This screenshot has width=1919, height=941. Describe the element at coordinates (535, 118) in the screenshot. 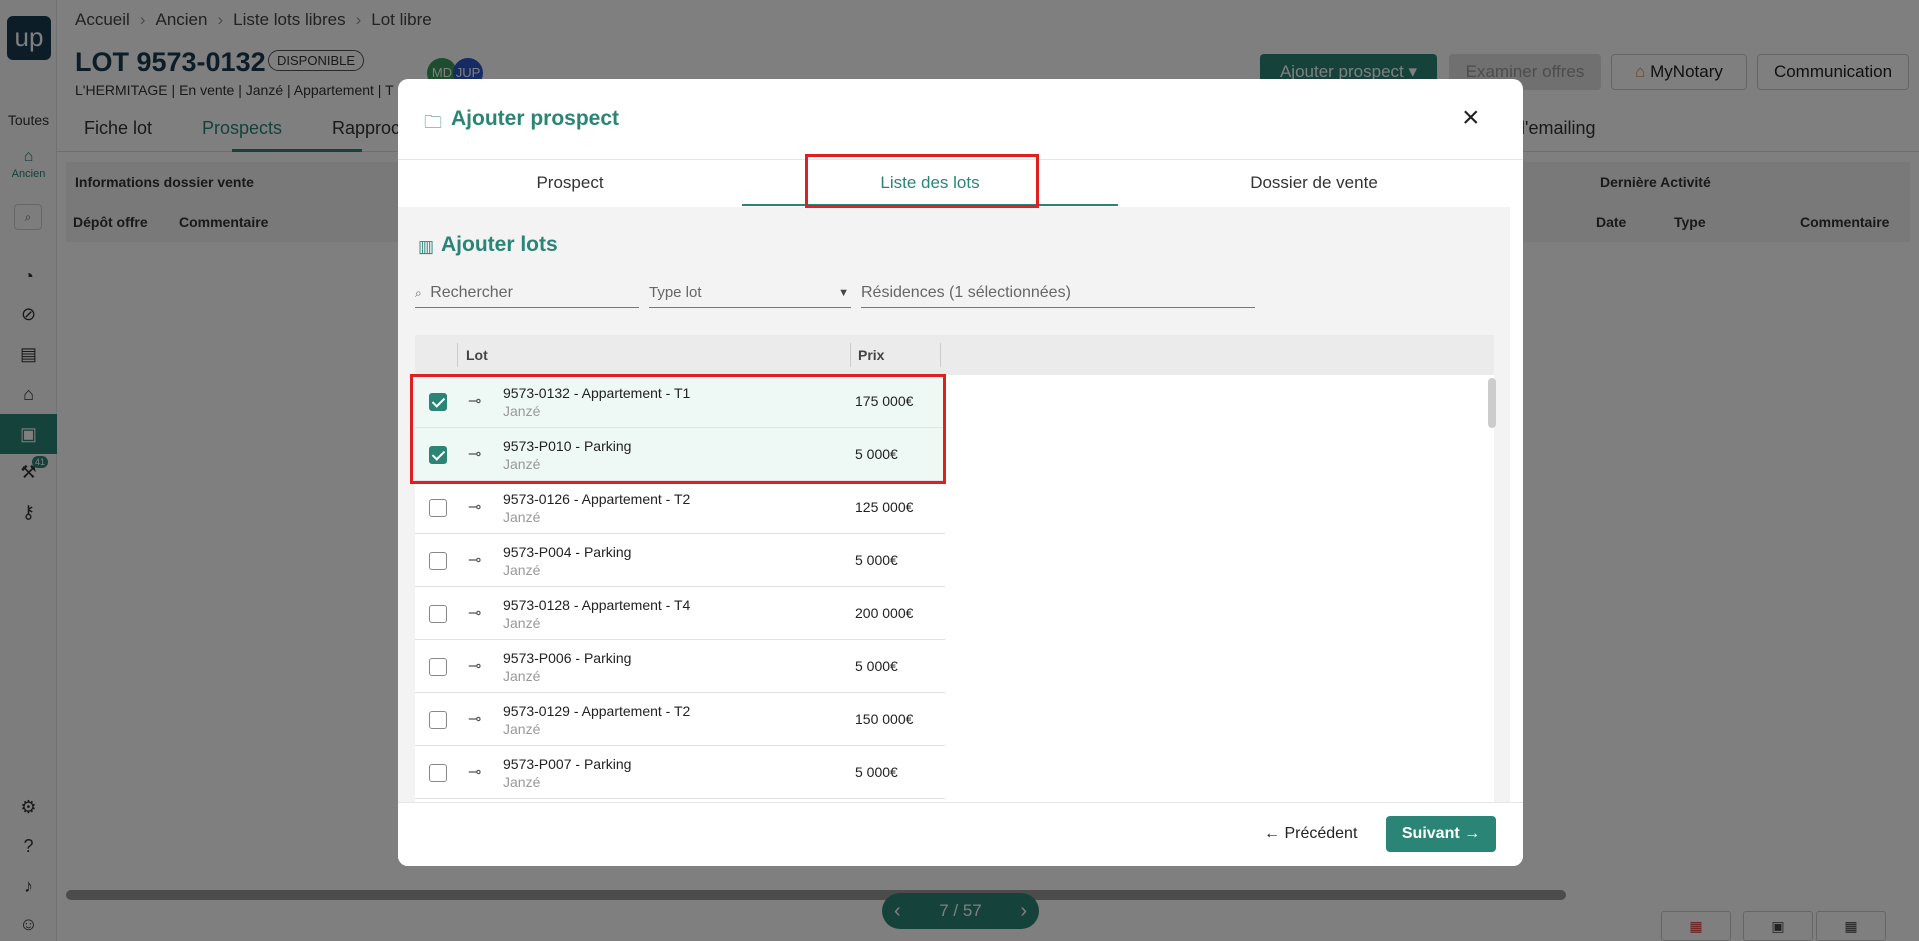

I see `modal-title: Ajouter prospect` at that location.